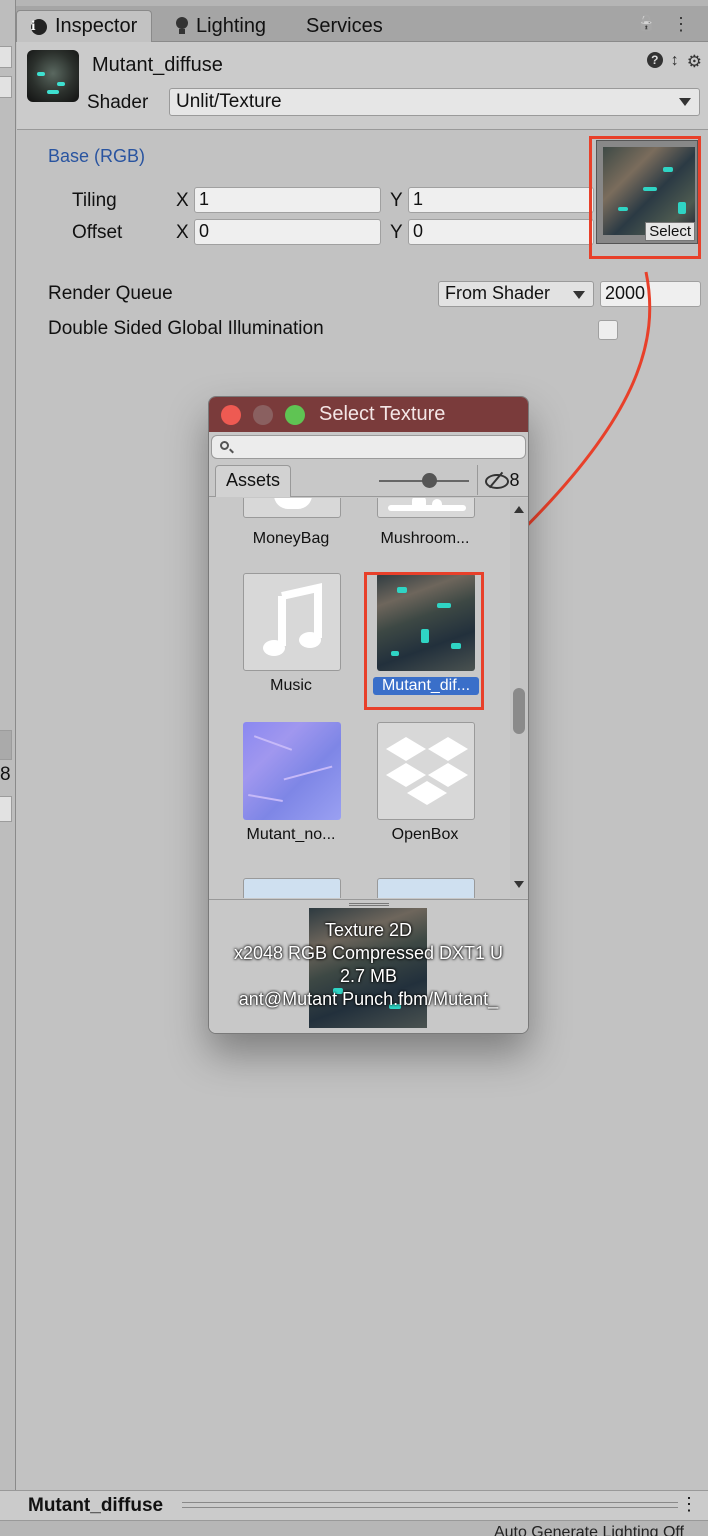 Image resolution: width=708 pixels, height=1536 pixels. I want to click on preview-type: Texture 2D, so click(368, 930).